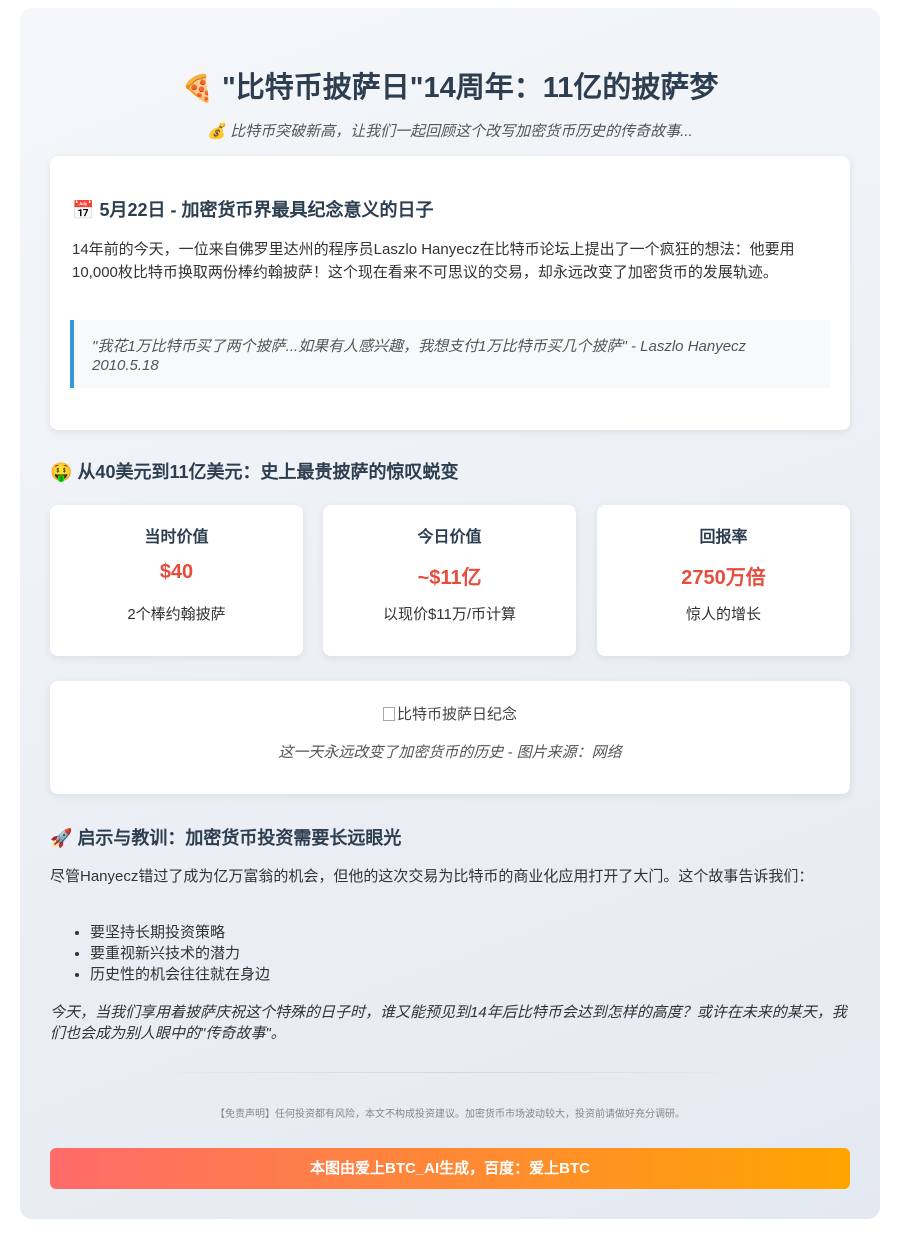 This screenshot has height=1251, width=900. I want to click on stat-card-now: 今日价值 ~$11亿 以现价$11万/币计算, so click(449, 580).